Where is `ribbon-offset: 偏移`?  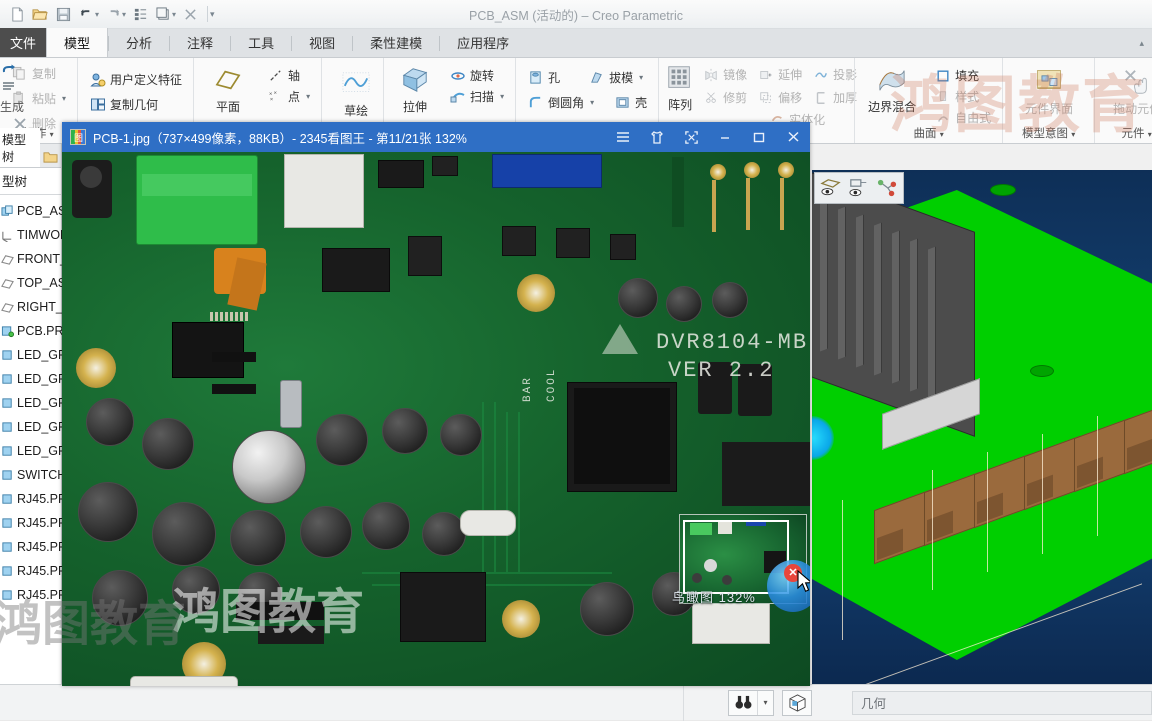
ribbon-offset: 偏移 is located at coordinates (779, 97).